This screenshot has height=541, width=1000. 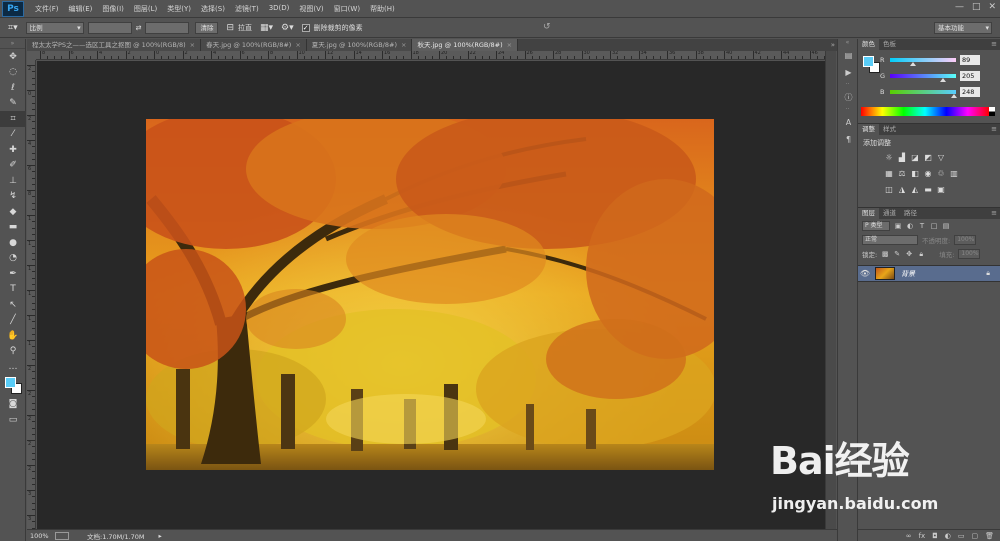 What do you see at coordinates (13, 259) in the screenshot?
I see `dodge-tool-icon: ◔` at bounding box center [13, 259].